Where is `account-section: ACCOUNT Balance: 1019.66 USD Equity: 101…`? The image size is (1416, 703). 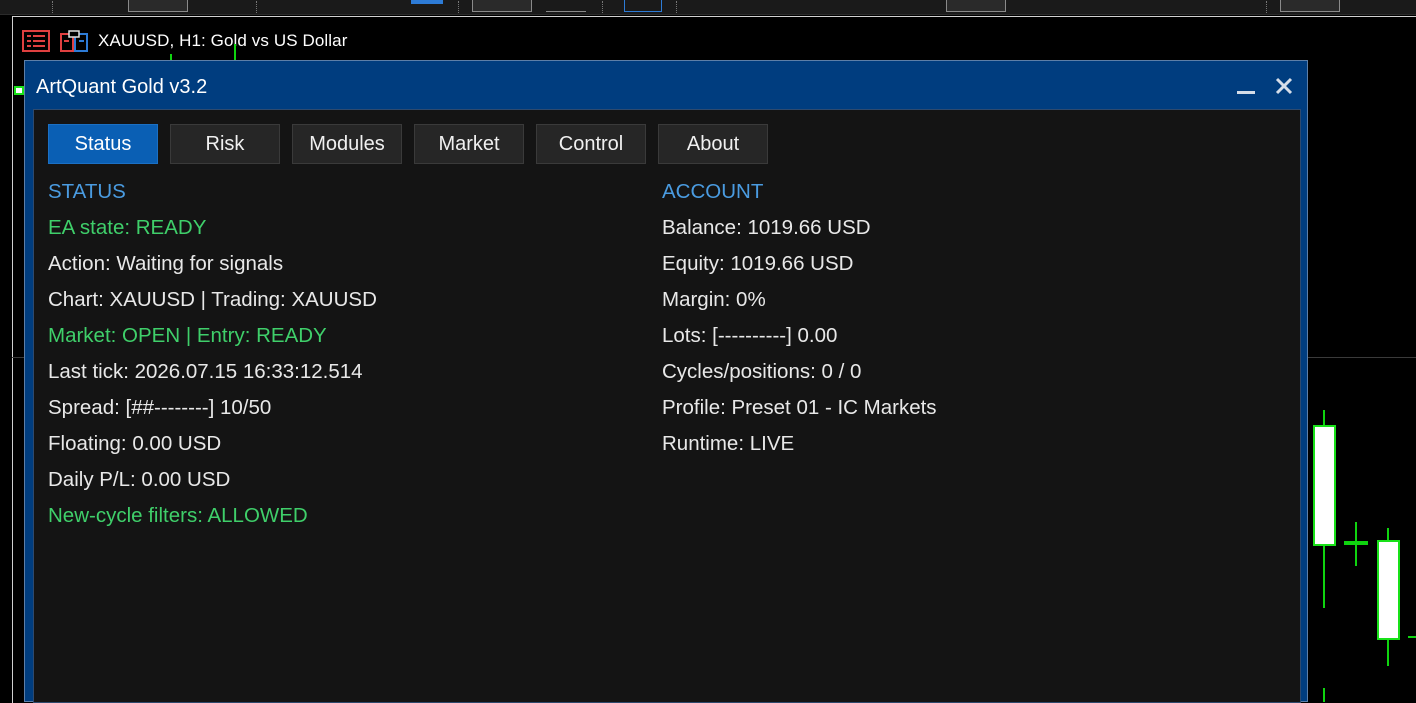 account-section: ACCOUNT Balance: 1019.66 USD Equity: 101… is located at coordinates (799, 318).